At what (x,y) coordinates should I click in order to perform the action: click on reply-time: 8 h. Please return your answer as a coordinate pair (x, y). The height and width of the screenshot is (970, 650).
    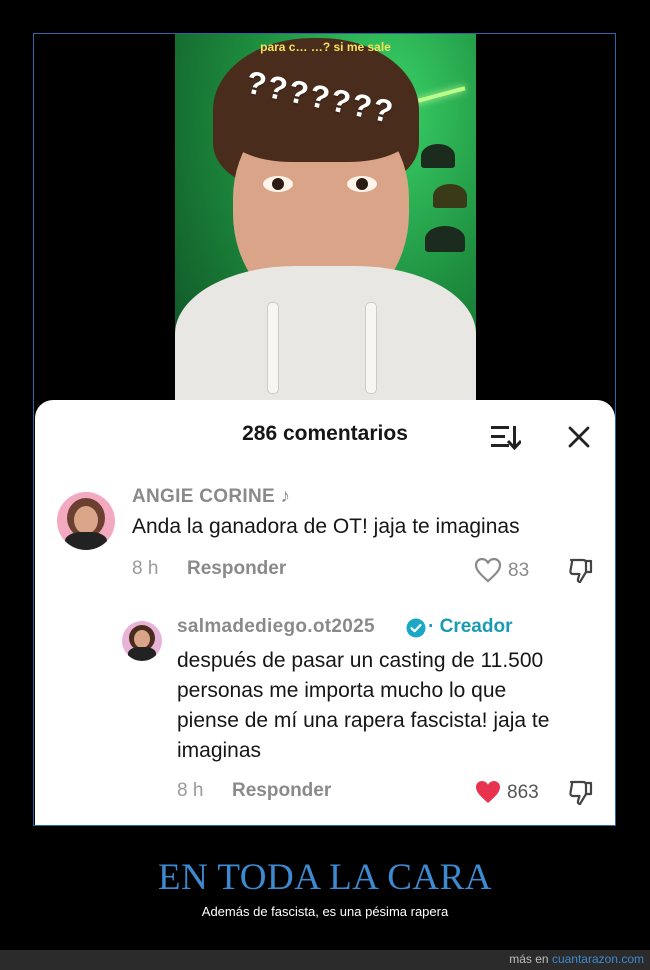
    Looking at the image, I should click on (190, 790).